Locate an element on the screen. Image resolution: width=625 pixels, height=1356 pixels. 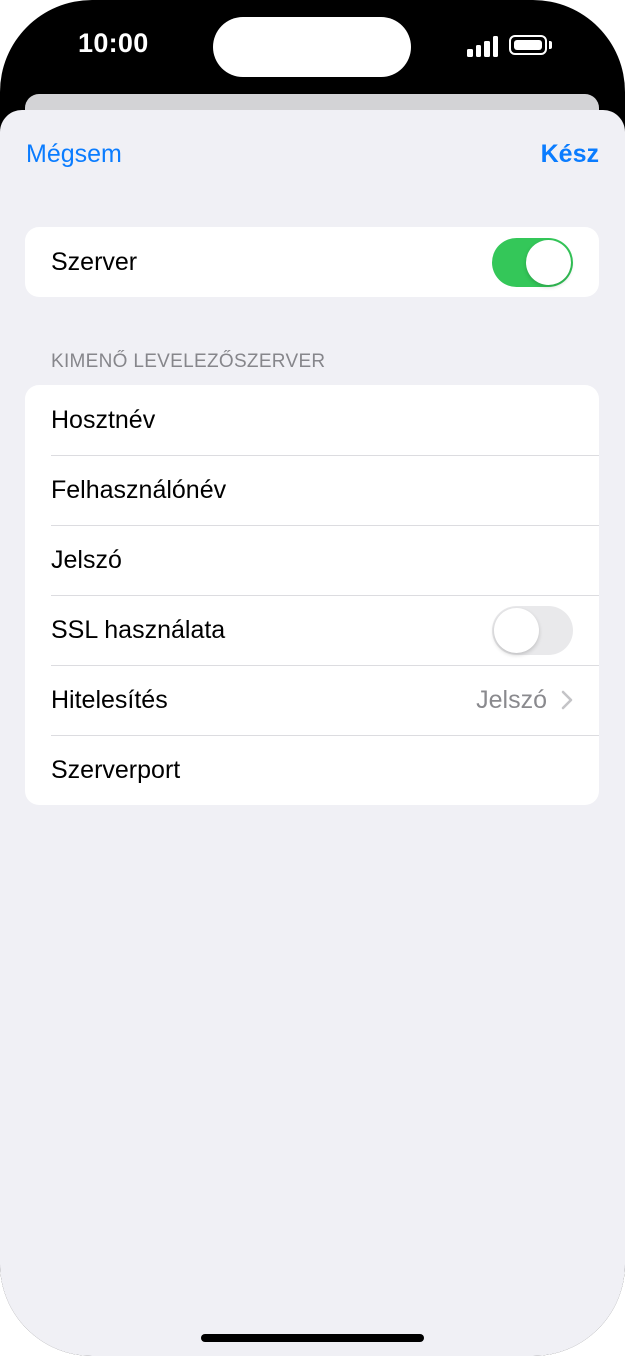
status-time: 10:00 is located at coordinates (113, 43).